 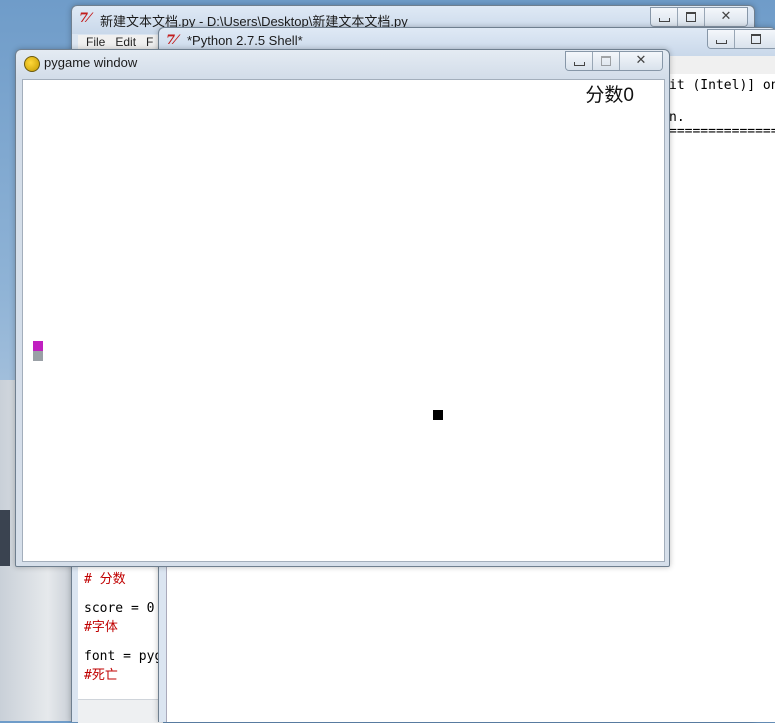 What do you see at coordinates (38, 346) in the screenshot?
I see `snake-head` at bounding box center [38, 346].